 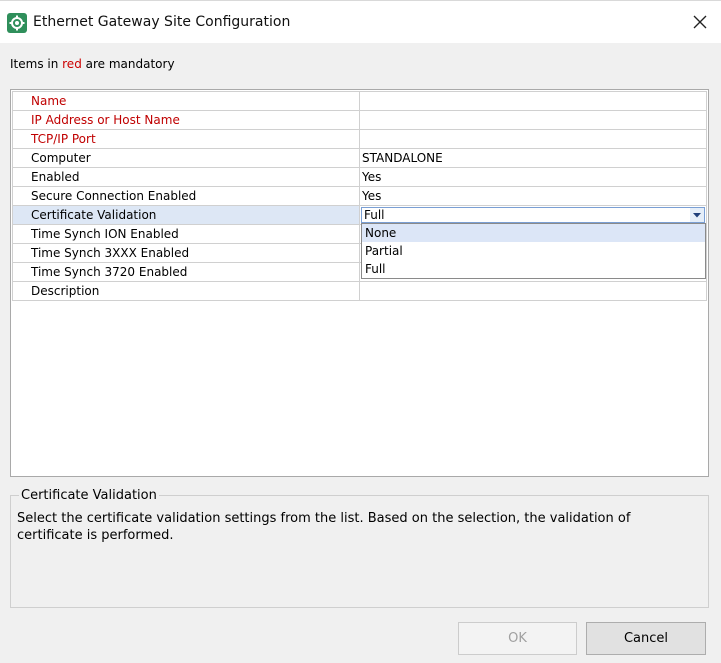 What do you see at coordinates (36, 64) in the screenshot?
I see `notice-prefix: Items in` at bounding box center [36, 64].